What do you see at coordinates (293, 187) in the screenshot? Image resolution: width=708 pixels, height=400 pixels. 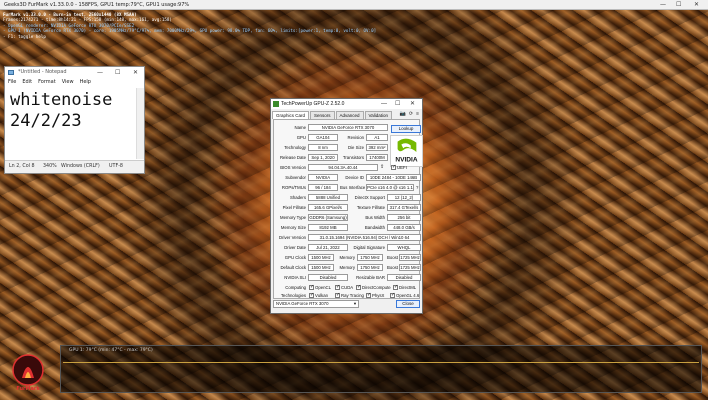 I see `label-rops-tmus: ROPs/TMUs` at bounding box center [293, 187].